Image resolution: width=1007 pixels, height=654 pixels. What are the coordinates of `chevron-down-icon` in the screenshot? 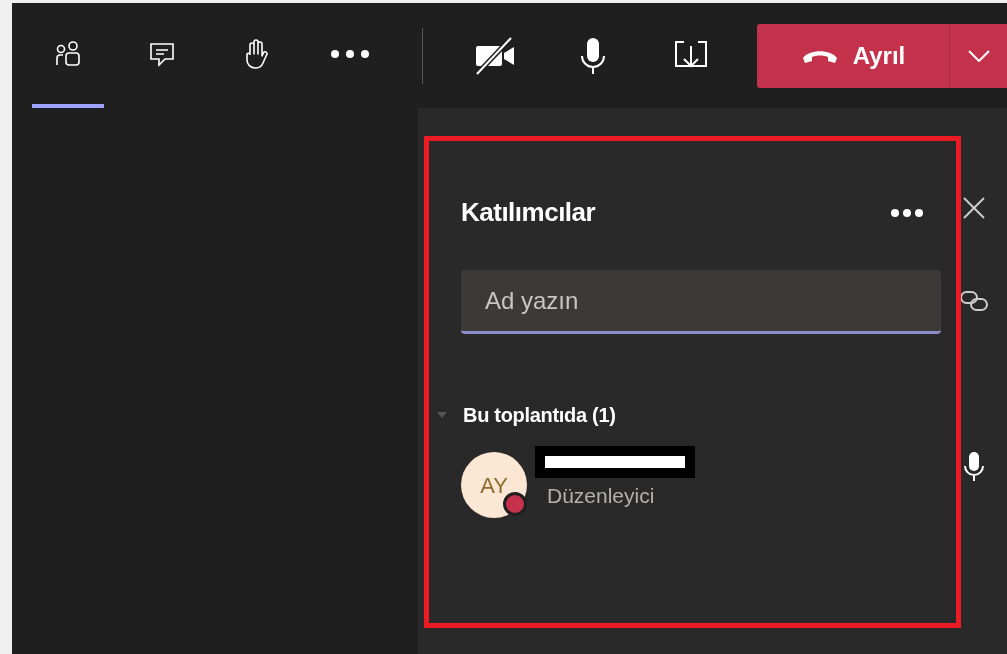 It's located at (978, 55).